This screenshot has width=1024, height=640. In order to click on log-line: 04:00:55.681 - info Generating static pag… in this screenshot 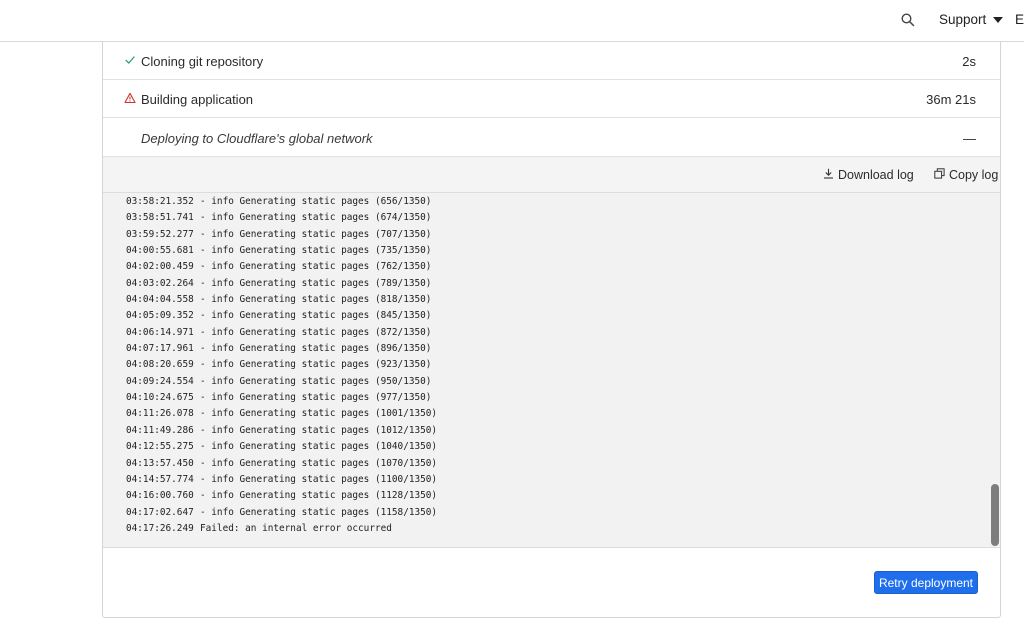, I will do `click(281, 251)`.